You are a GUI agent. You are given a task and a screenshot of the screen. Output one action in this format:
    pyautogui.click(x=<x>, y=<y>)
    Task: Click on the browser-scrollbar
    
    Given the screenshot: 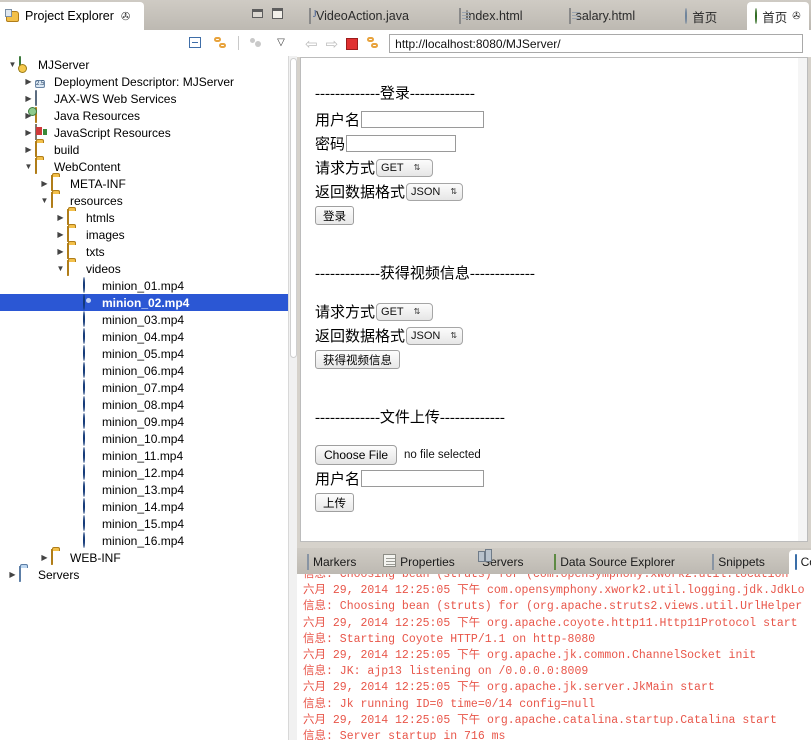 What is the action you would take?
    pyautogui.click(x=802, y=299)
    